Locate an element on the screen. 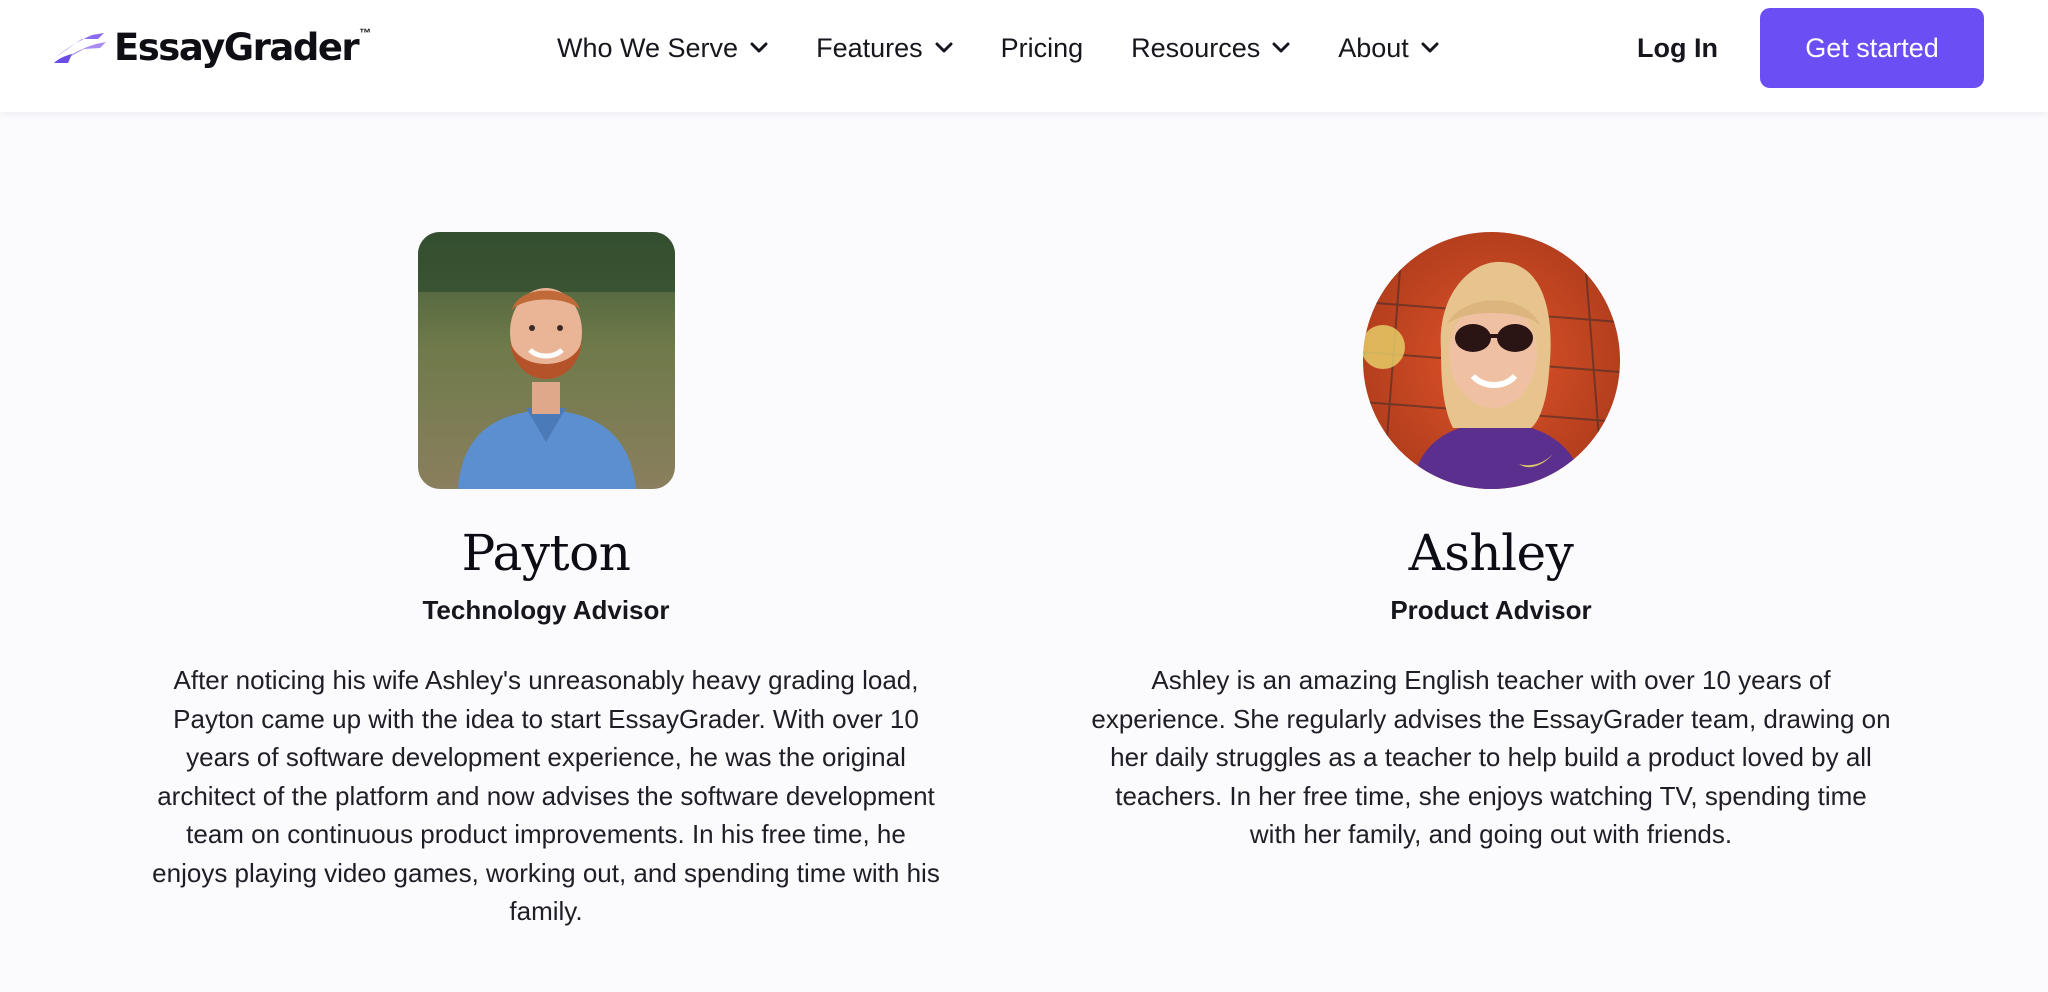  member-role: Technology Advisor is located at coordinates (546, 610).